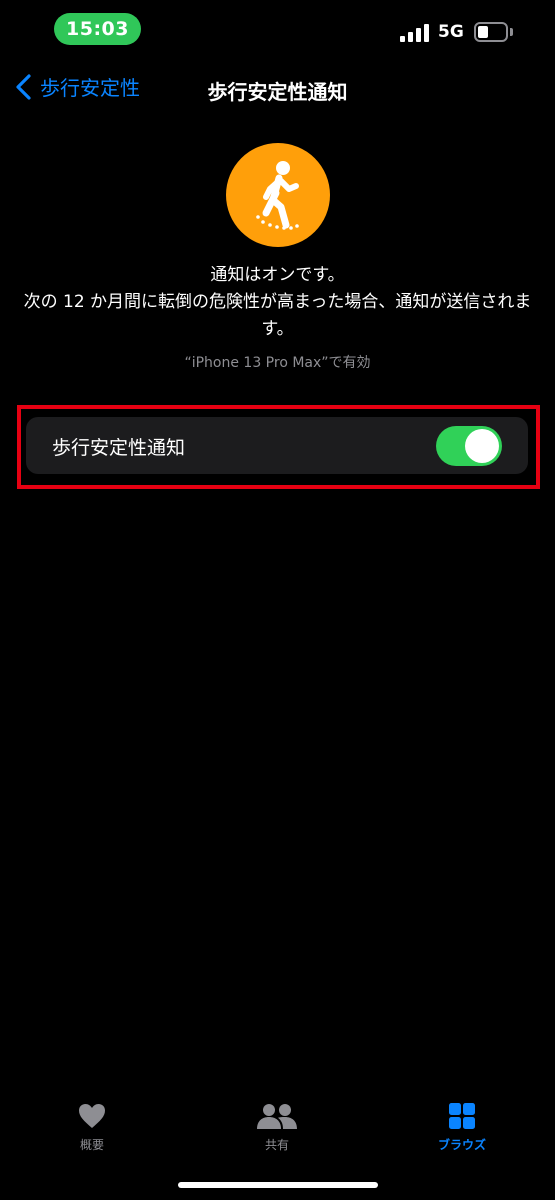 Image resolution: width=555 pixels, height=1200 pixels. Describe the element at coordinates (277, 315) in the screenshot. I see `status-line-2: 次の 12 か月間に転倒の危険性が高まった場合、通知が送信されます。` at that location.